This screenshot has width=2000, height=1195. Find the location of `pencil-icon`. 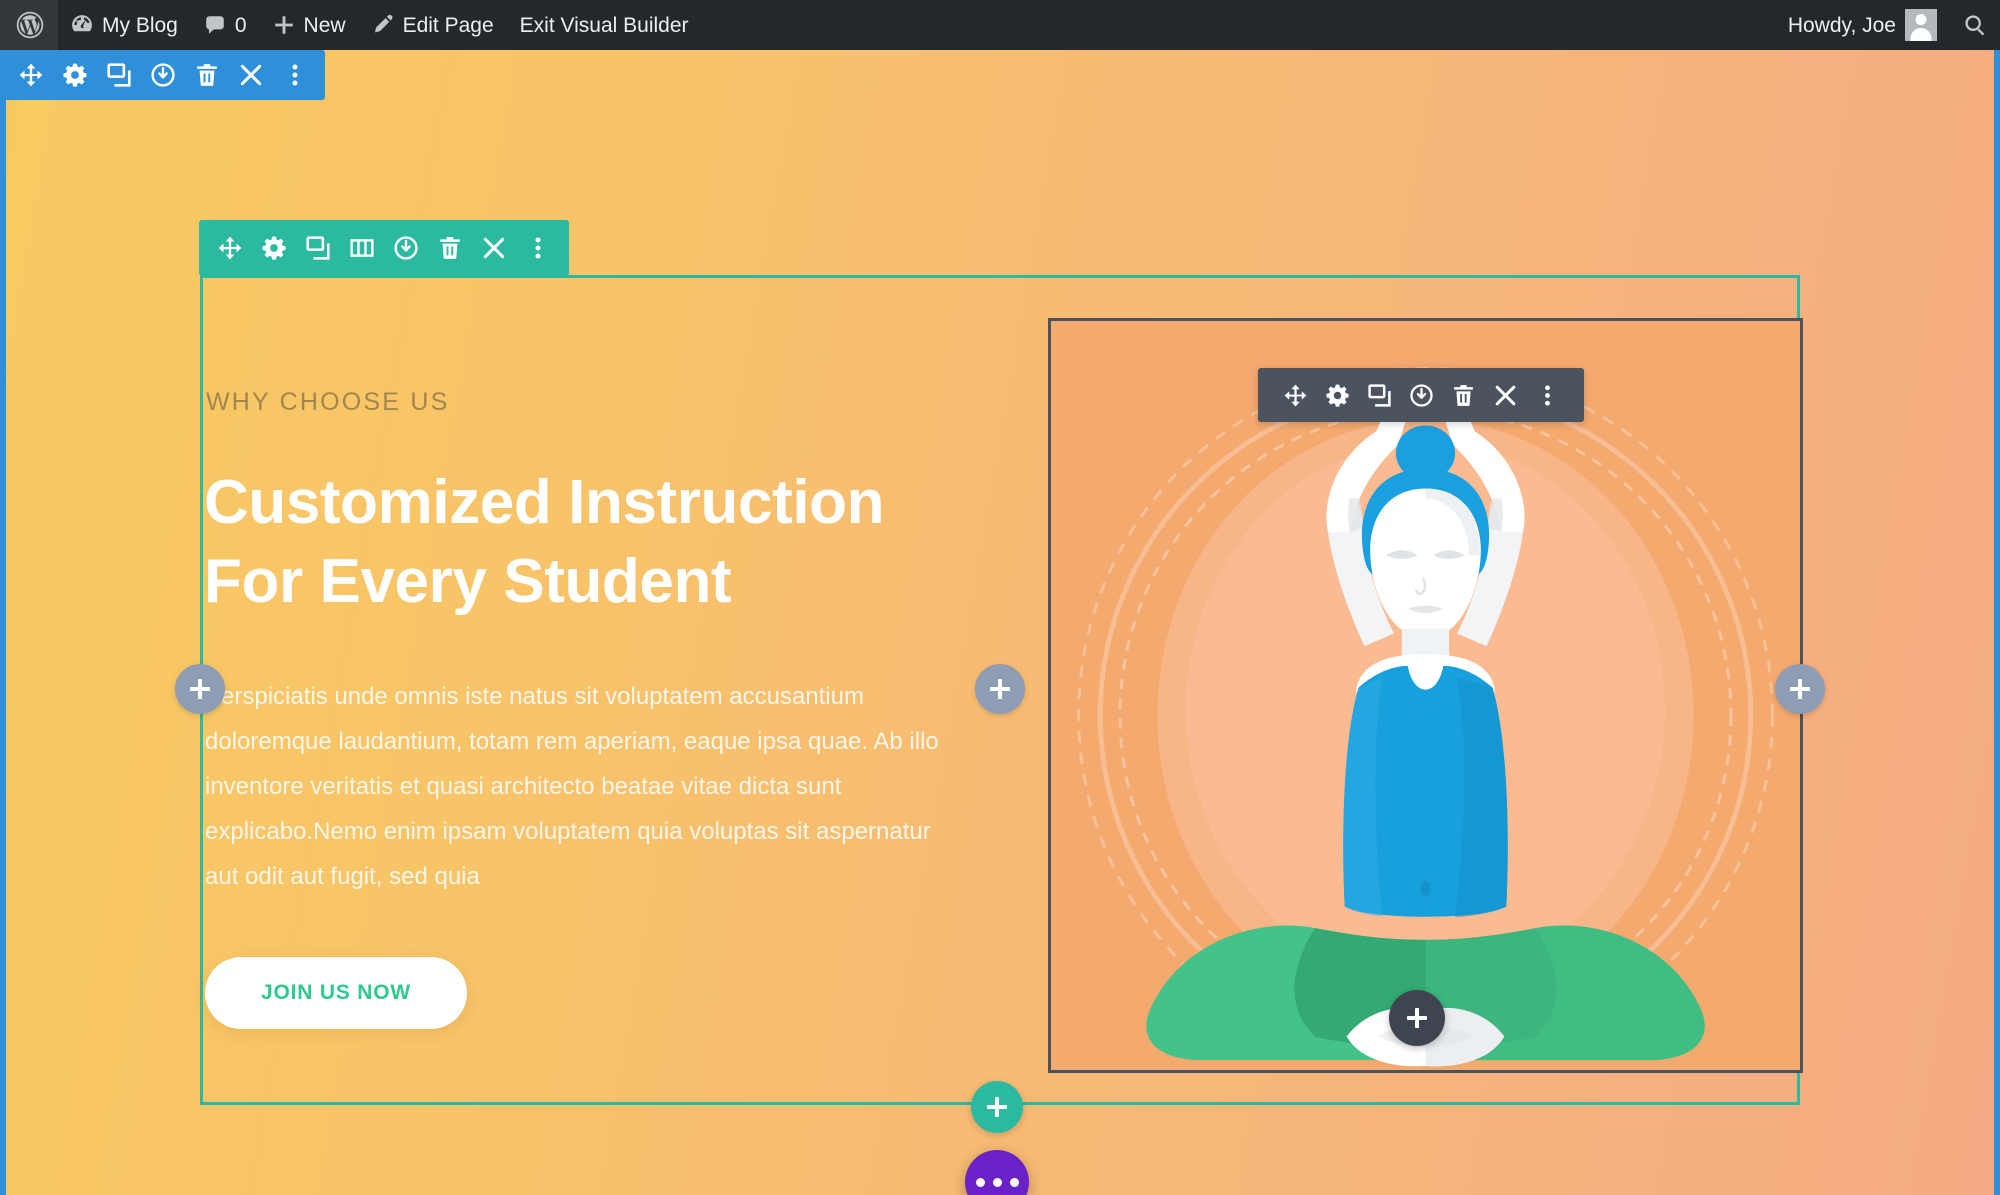

pencil-icon is located at coordinates (383, 23).